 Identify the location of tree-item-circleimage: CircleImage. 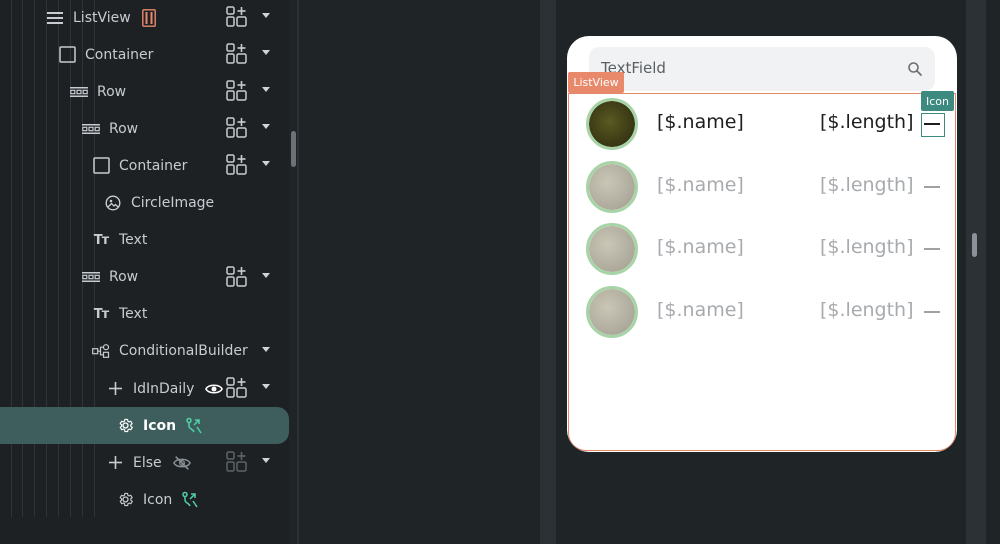
(144, 203).